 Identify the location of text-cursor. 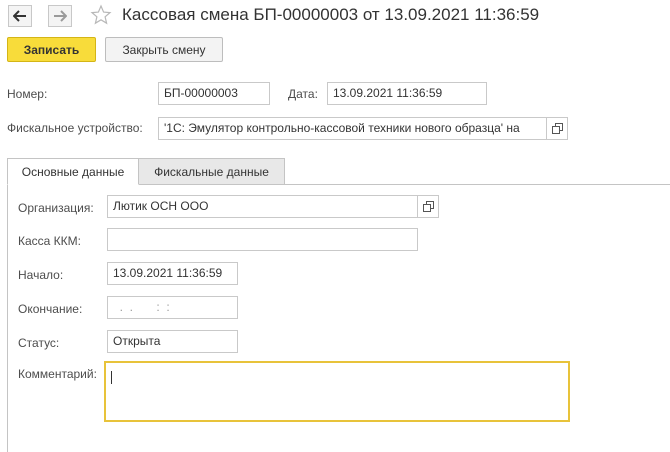
(111, 377).